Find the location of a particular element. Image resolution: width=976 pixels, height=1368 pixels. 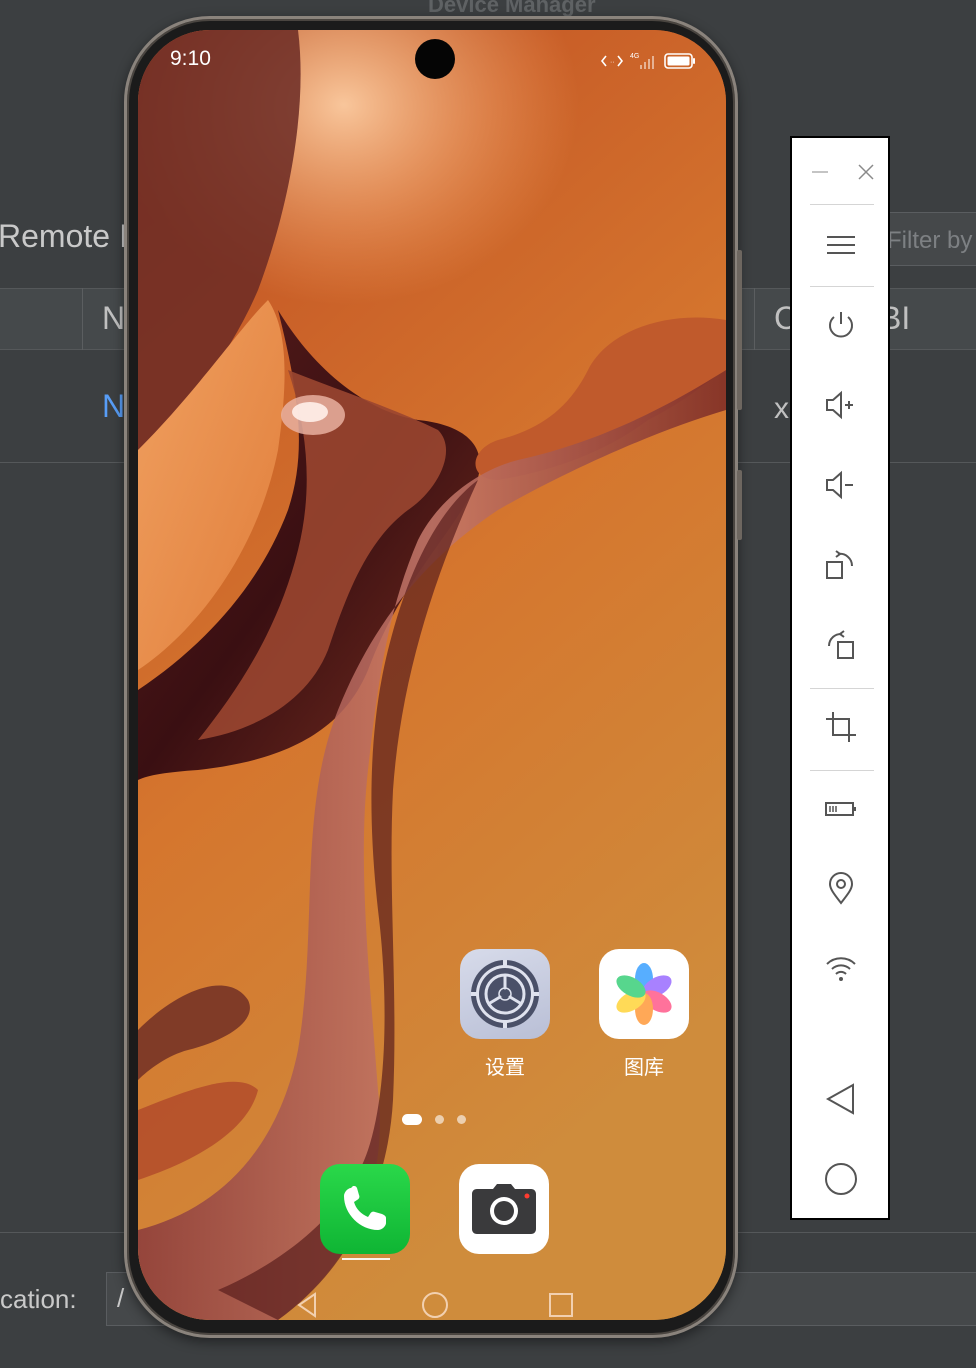

volume-up-icon is located at coordinates (841, 405).